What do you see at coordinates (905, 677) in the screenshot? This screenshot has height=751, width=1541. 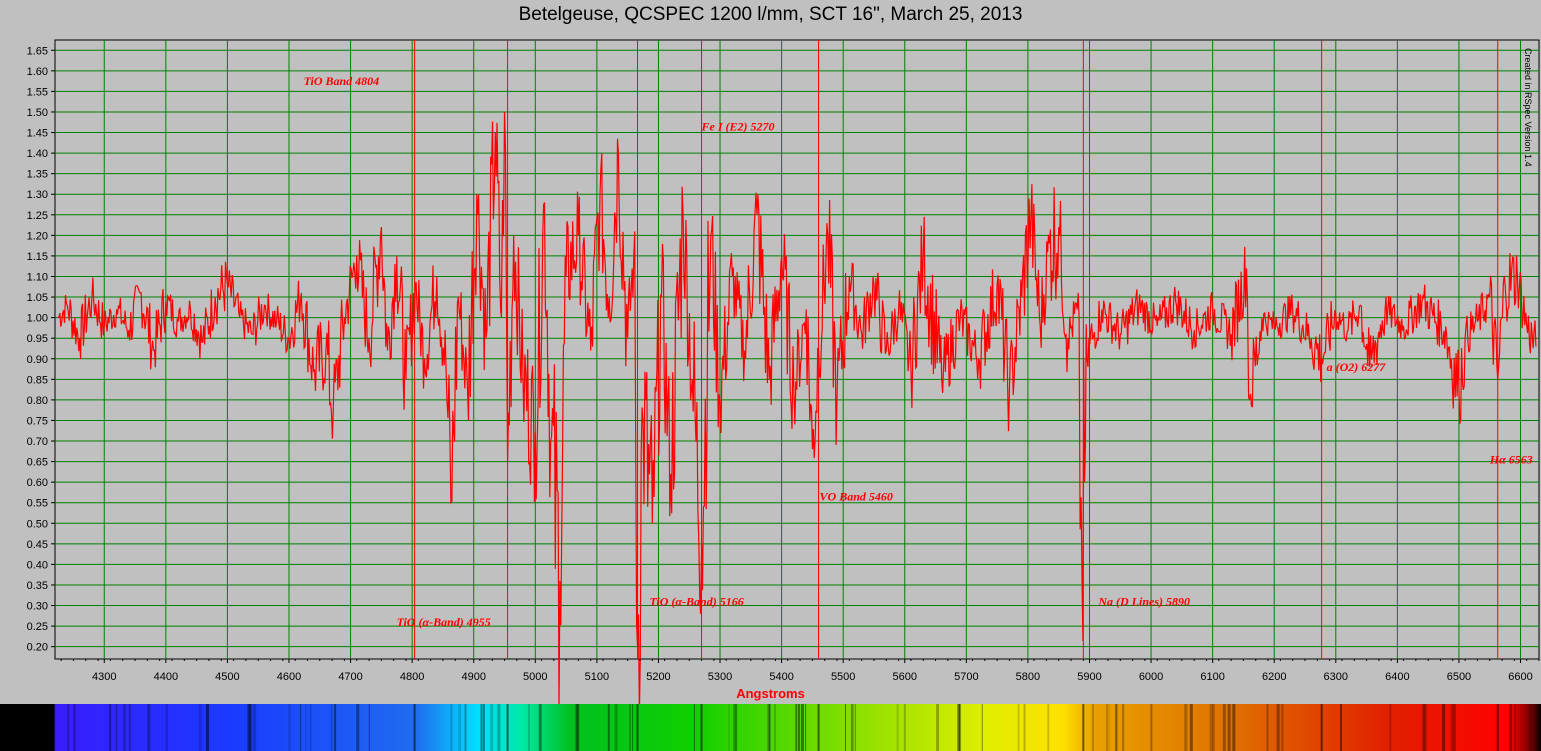 I see `x-tick-label: 5600` at bounding box center [905, 677].